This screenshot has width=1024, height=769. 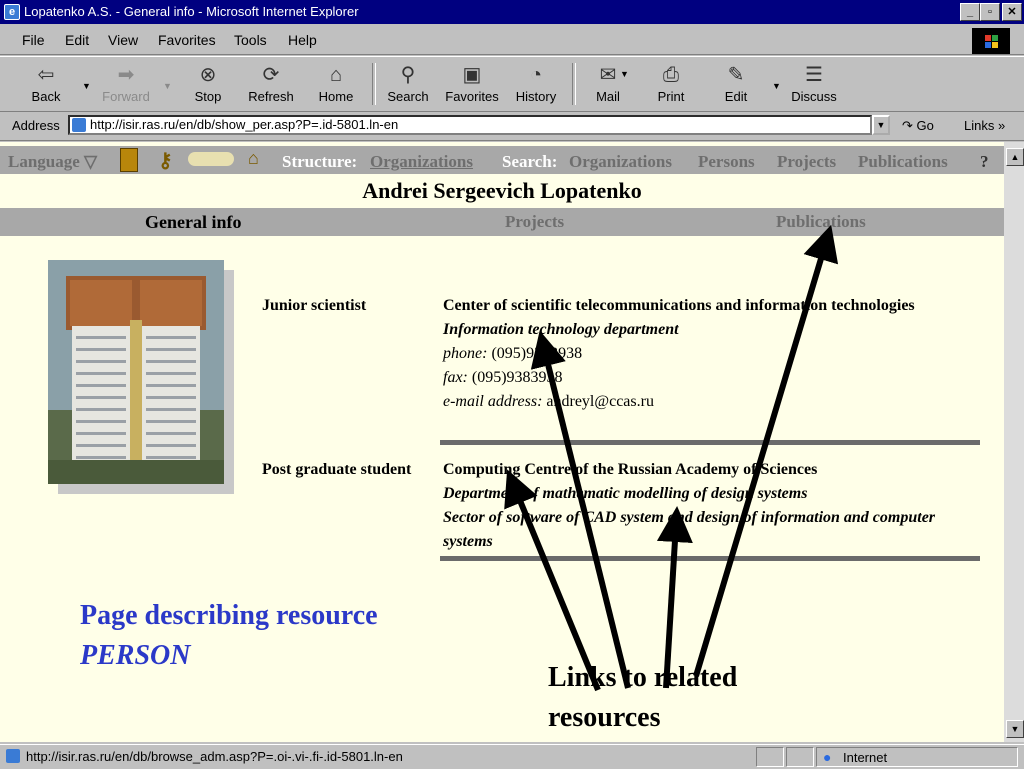 I want to click on back-dropdown: ▼, so click(x=86, y=86).